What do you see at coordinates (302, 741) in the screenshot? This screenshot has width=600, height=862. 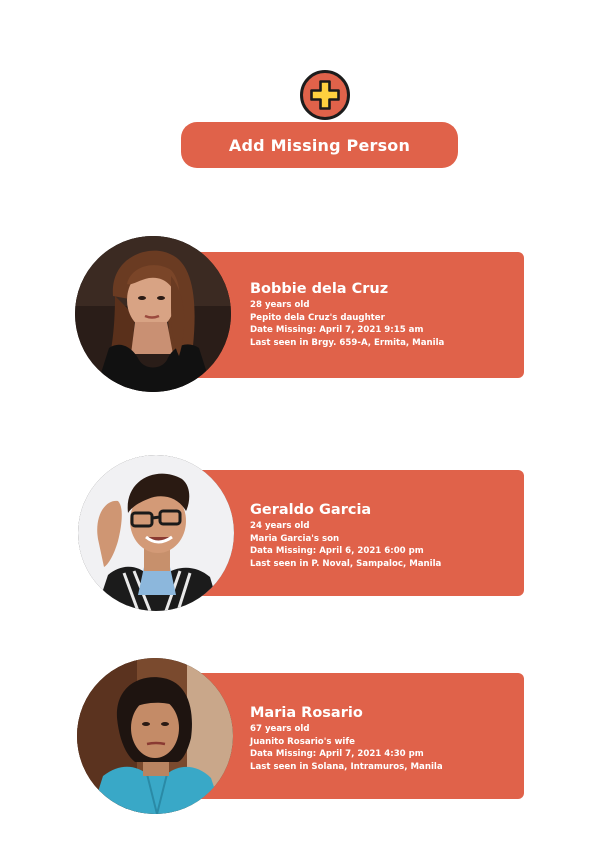 I see `person-relation: Juanito Rosario's wife` at bounding box center [302, 741].